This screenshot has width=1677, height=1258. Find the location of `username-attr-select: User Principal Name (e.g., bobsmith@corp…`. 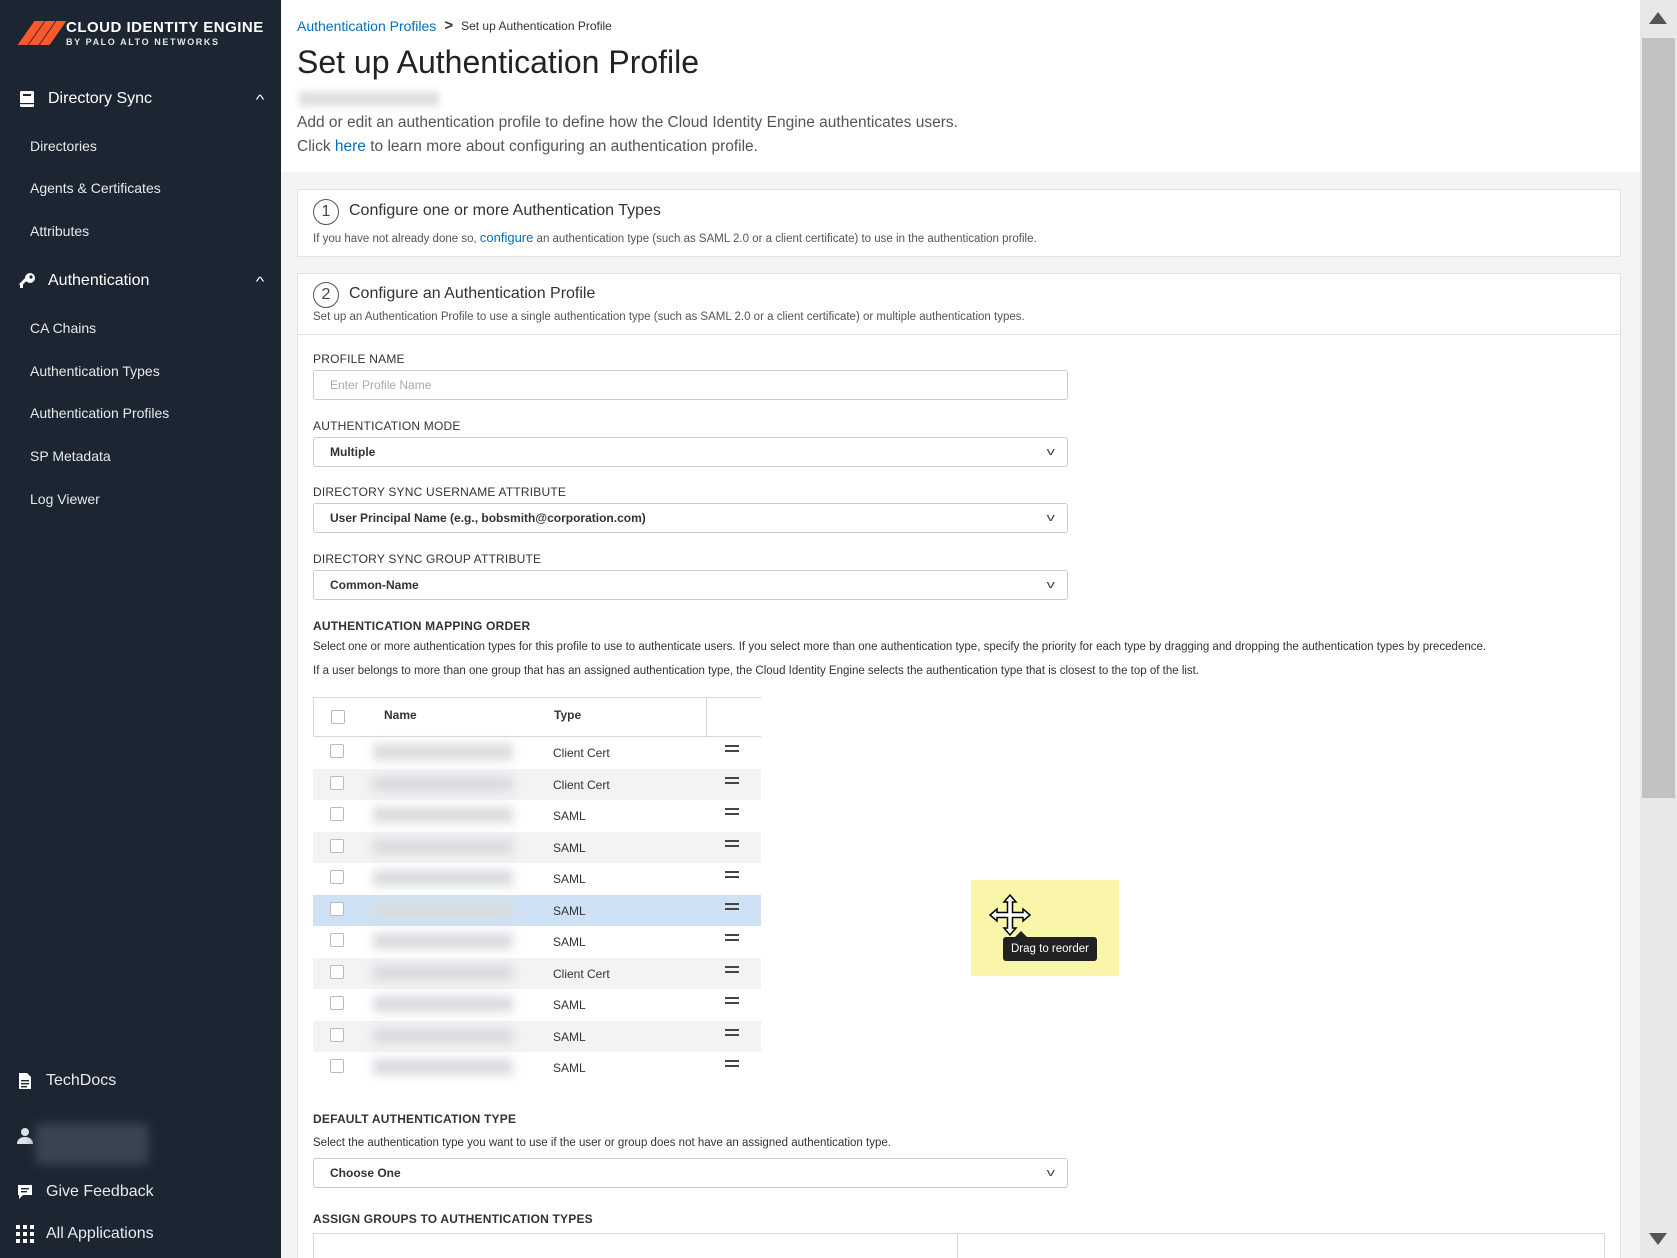

username-attr-select: User Principal Name (e.g., bobsmith@corp… is located at coordinates (690, 518).